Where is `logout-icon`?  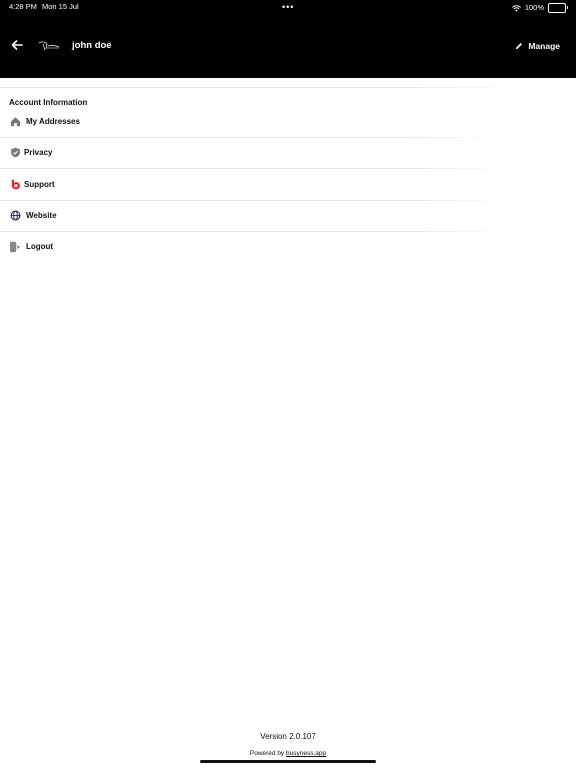 logout-icon is located at coordinates (15, 247).